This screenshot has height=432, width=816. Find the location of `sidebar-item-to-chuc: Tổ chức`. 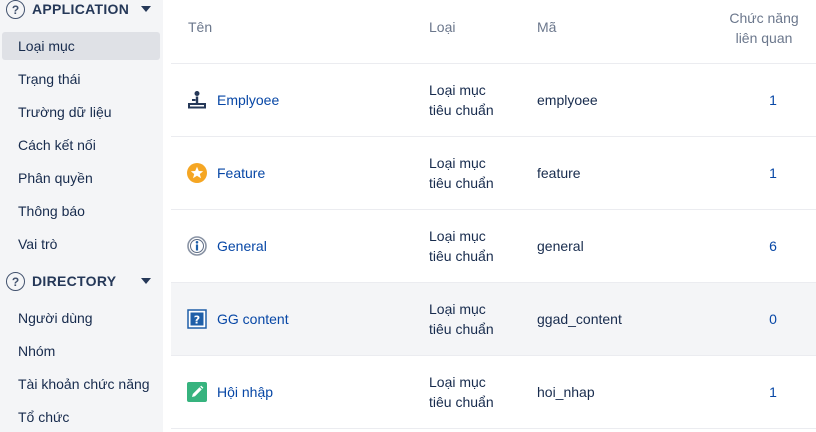

sidebar-item-to-chuc: Tổ chức is located at coordinates (81, 417).